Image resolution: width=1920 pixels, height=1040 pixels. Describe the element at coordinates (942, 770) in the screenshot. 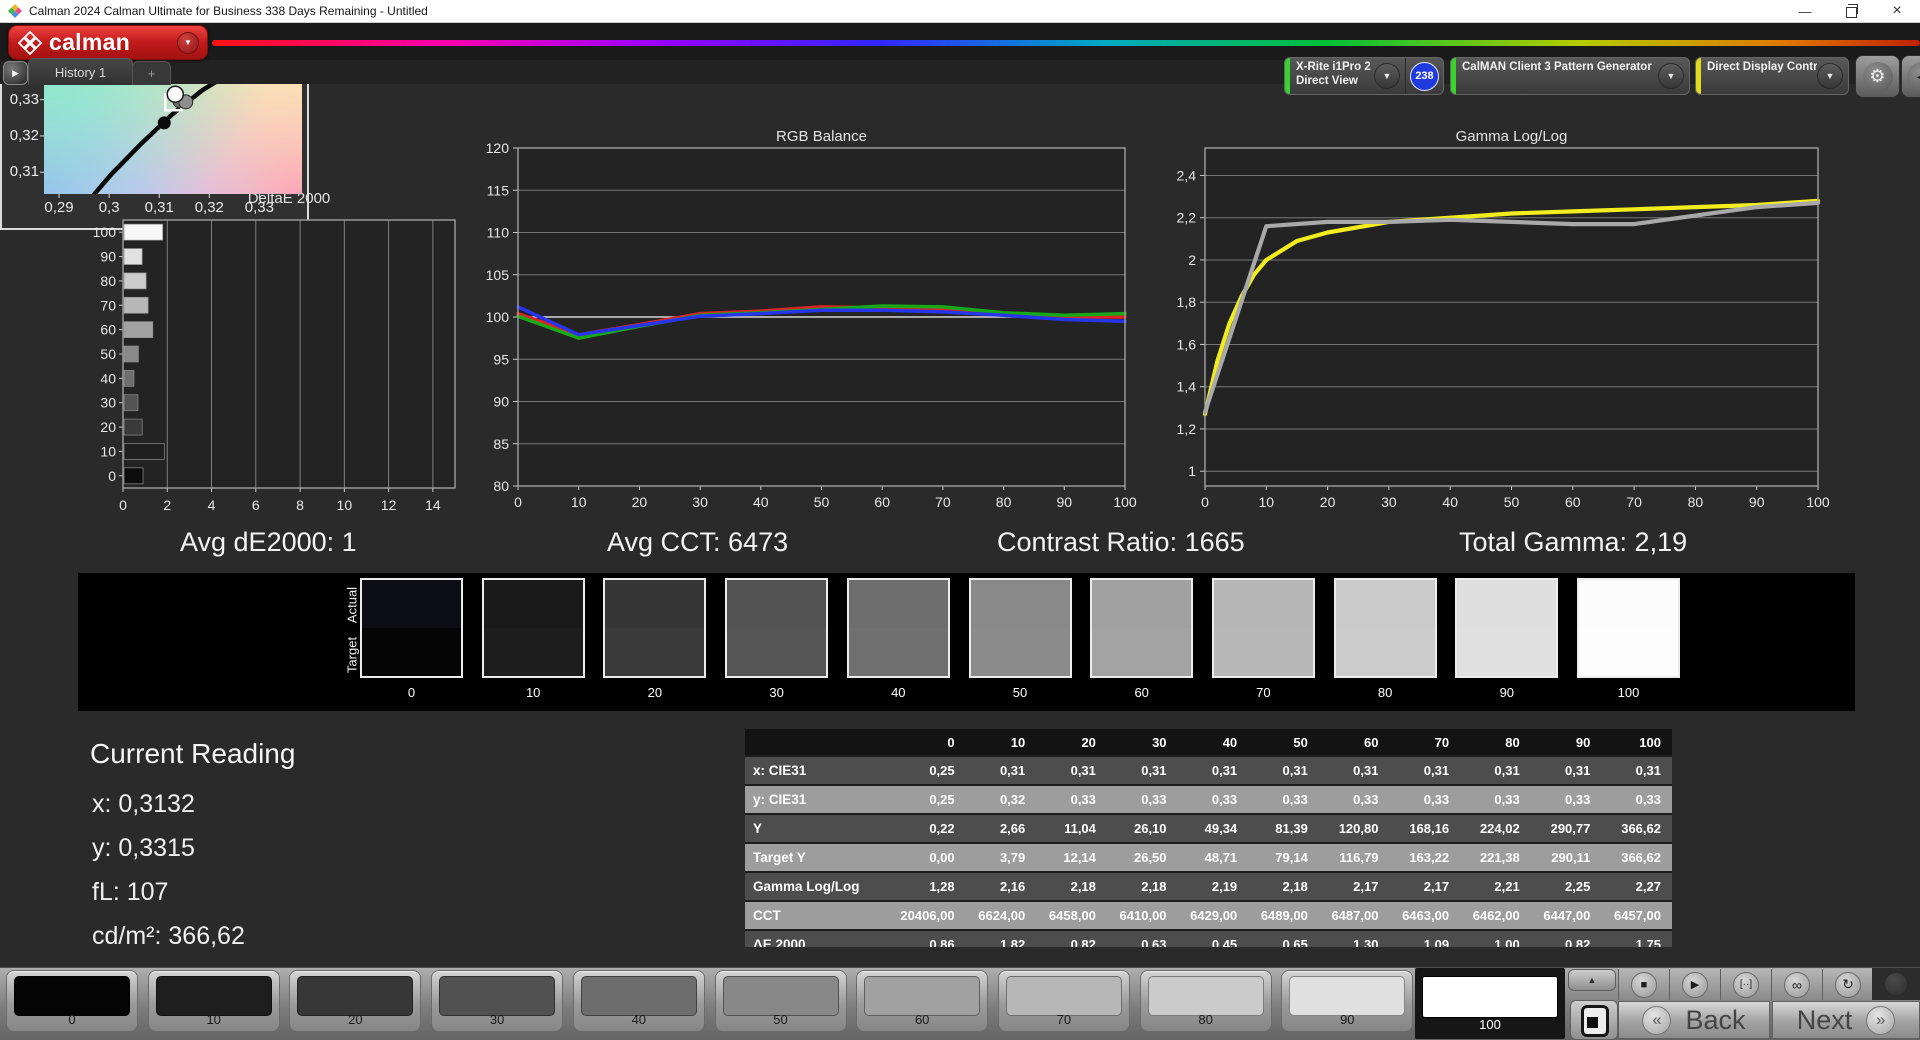

I see `table-cell: 0,25` at that location.